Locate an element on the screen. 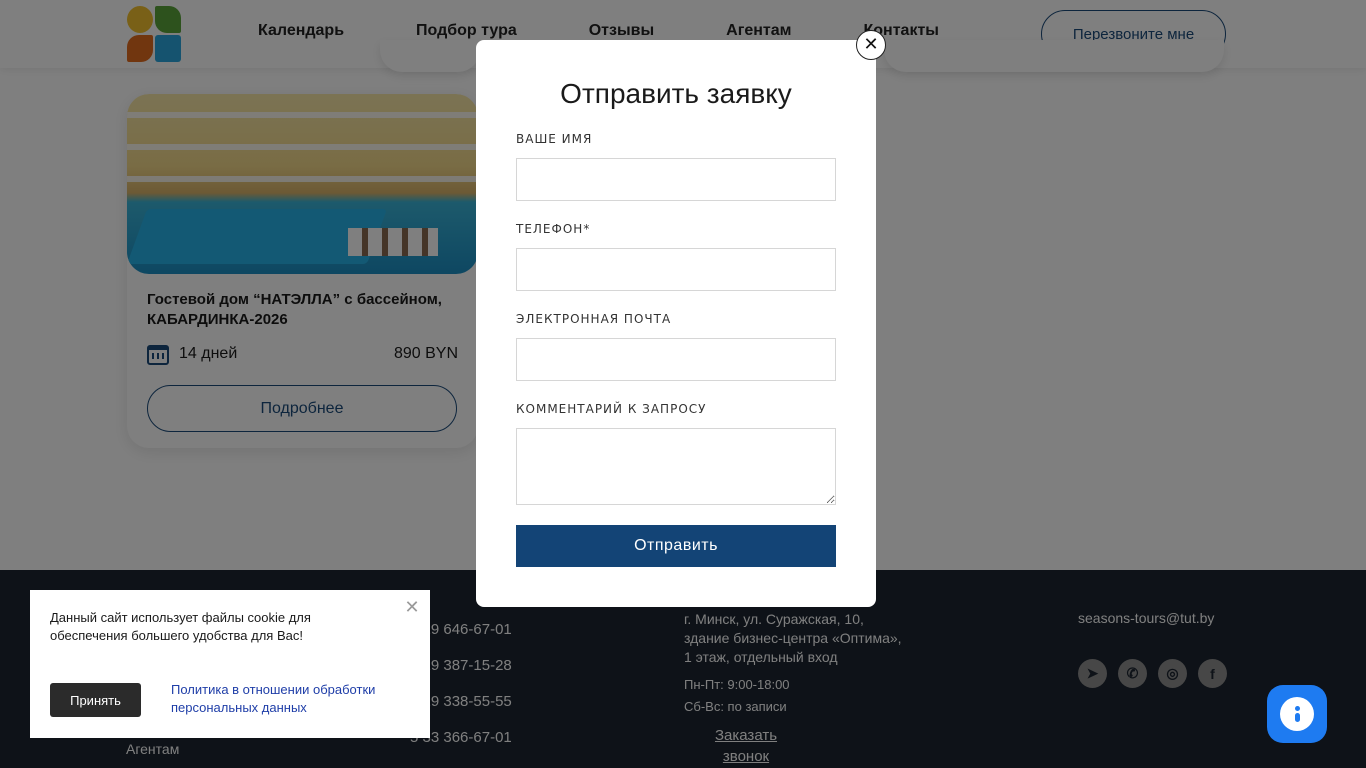 The image size is (1366, 768). accept-cookies-button: Принять is located at coordinates (95, 700).